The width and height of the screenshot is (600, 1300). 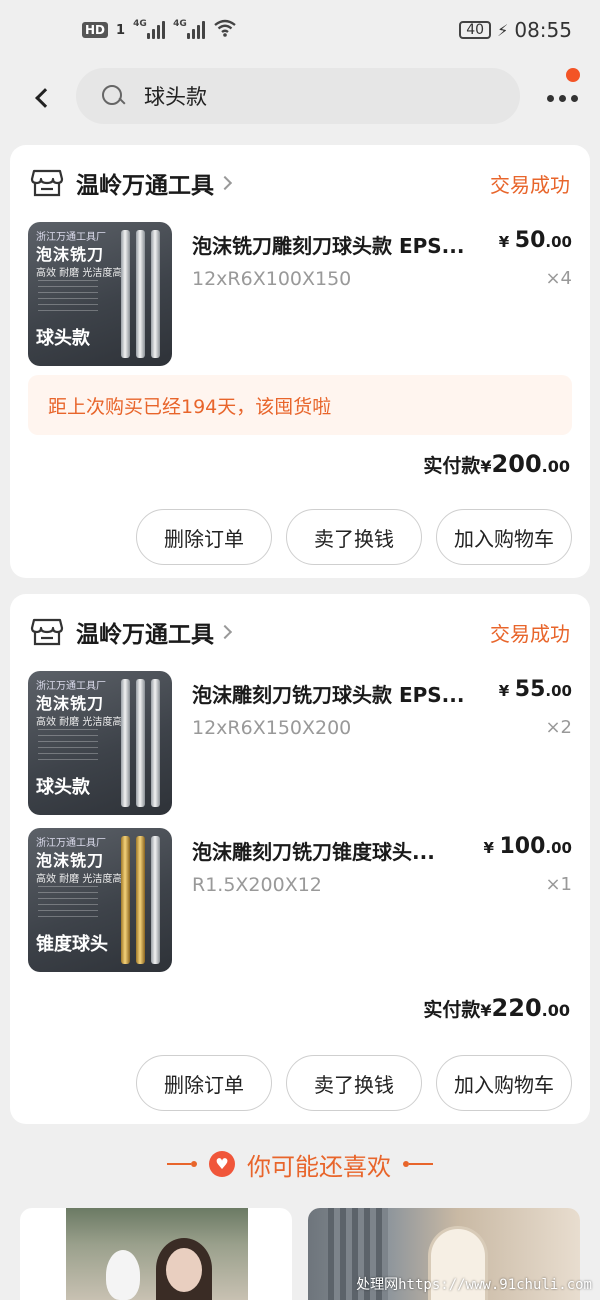 I want to click on order-total: 实付款 ¥200.00, so click(x=496, y=464).